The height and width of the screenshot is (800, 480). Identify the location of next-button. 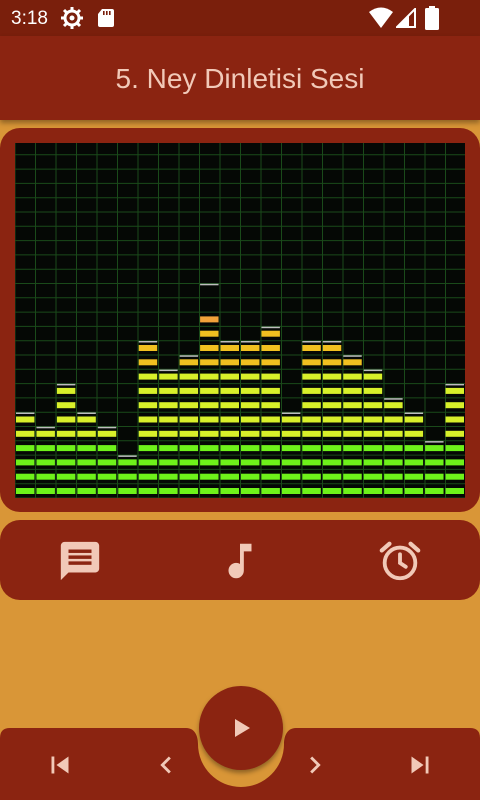
(315, 765).